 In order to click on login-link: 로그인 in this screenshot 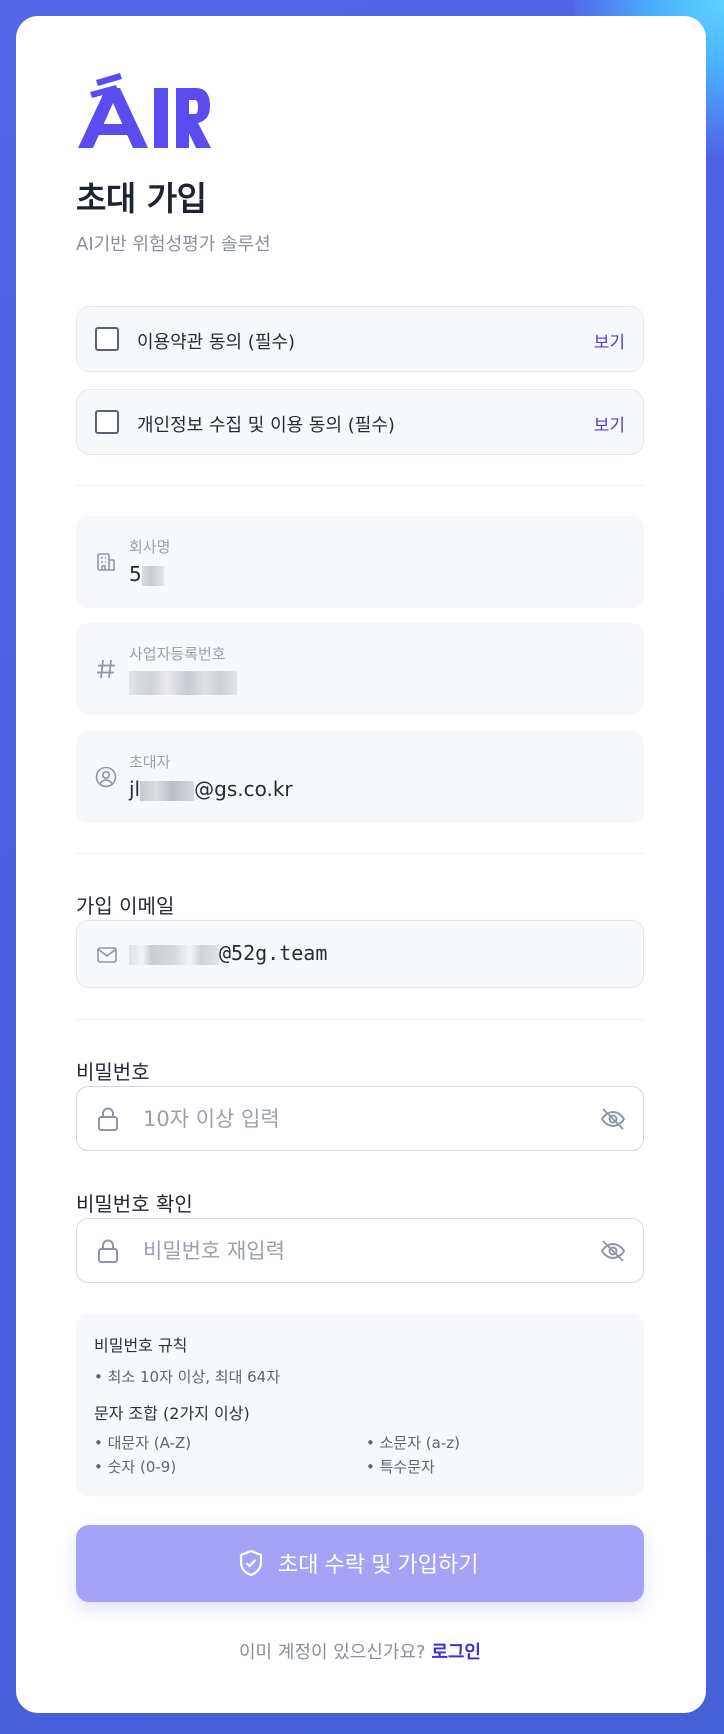, I will do `click(456, 1652)`.